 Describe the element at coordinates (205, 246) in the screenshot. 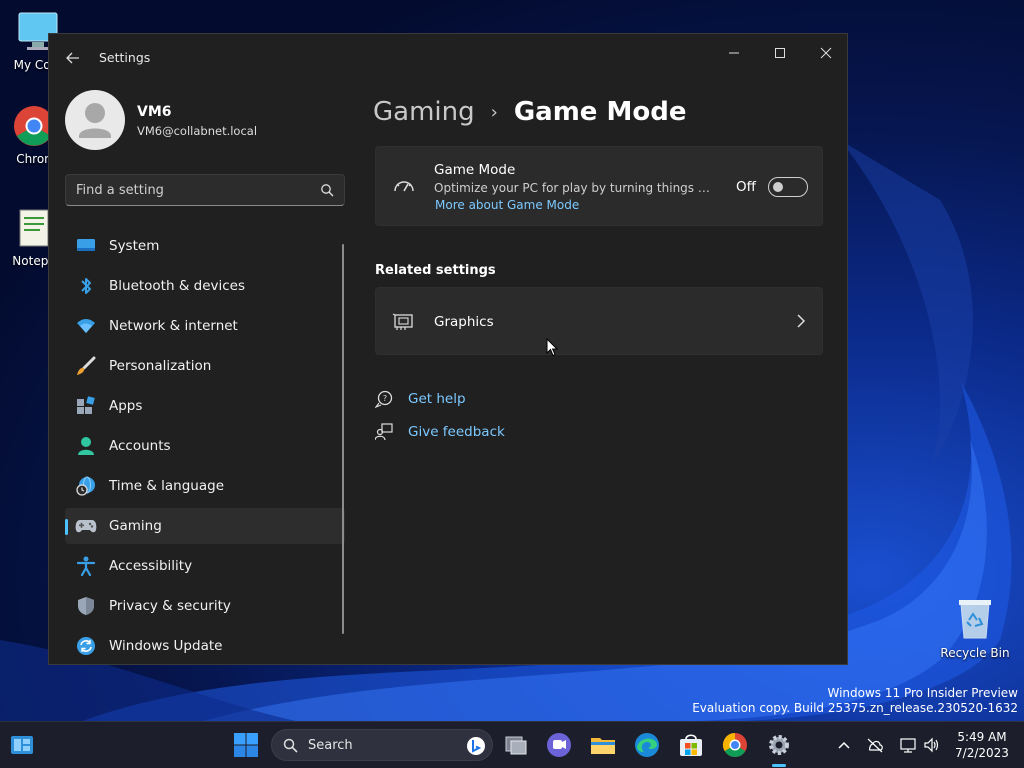

I see `sidebar-item-system: System` at that location.